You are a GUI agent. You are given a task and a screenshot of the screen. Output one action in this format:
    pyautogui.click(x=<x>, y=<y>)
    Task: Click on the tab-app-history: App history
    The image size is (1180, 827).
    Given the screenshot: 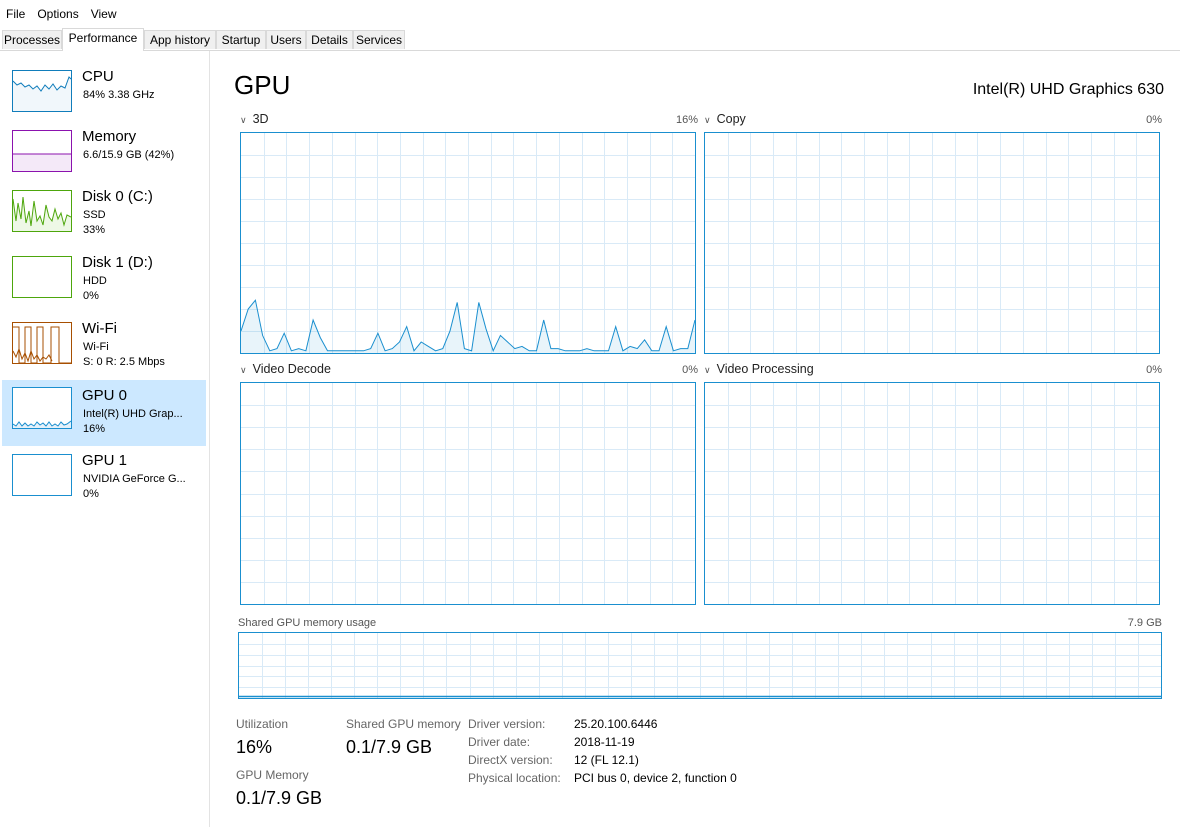 What is the action you would take?
    pyautogui.click(x=180, y=39)
    